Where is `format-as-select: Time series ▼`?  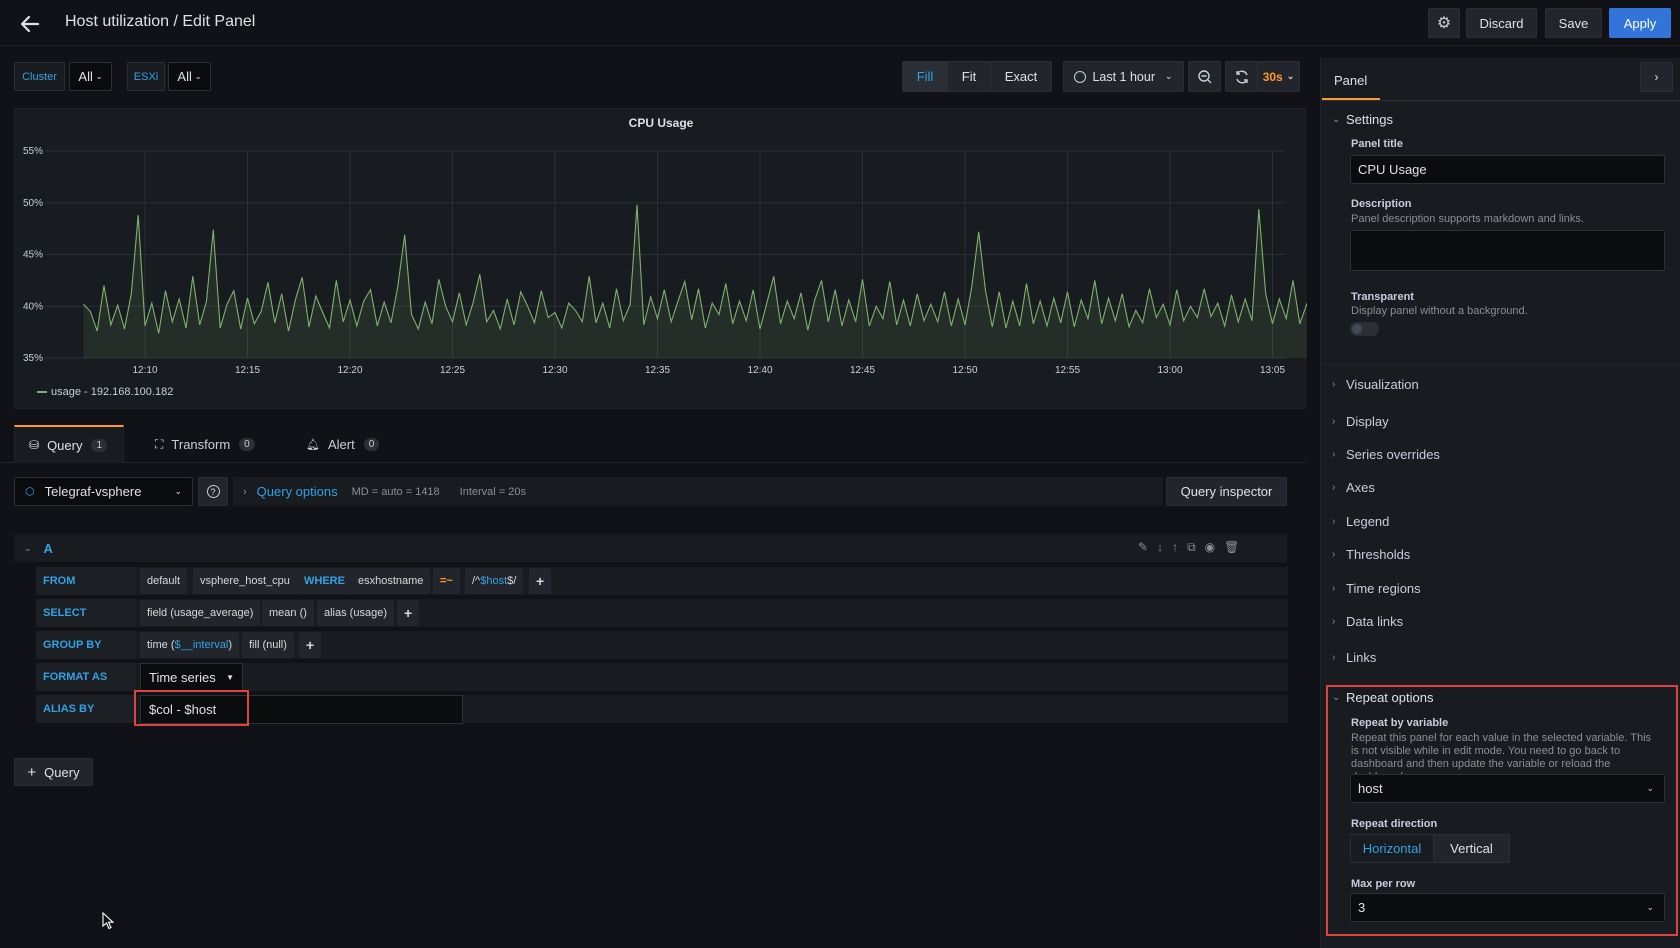 format-as-select: Time series ▼ is located at coordinates (191, 677).